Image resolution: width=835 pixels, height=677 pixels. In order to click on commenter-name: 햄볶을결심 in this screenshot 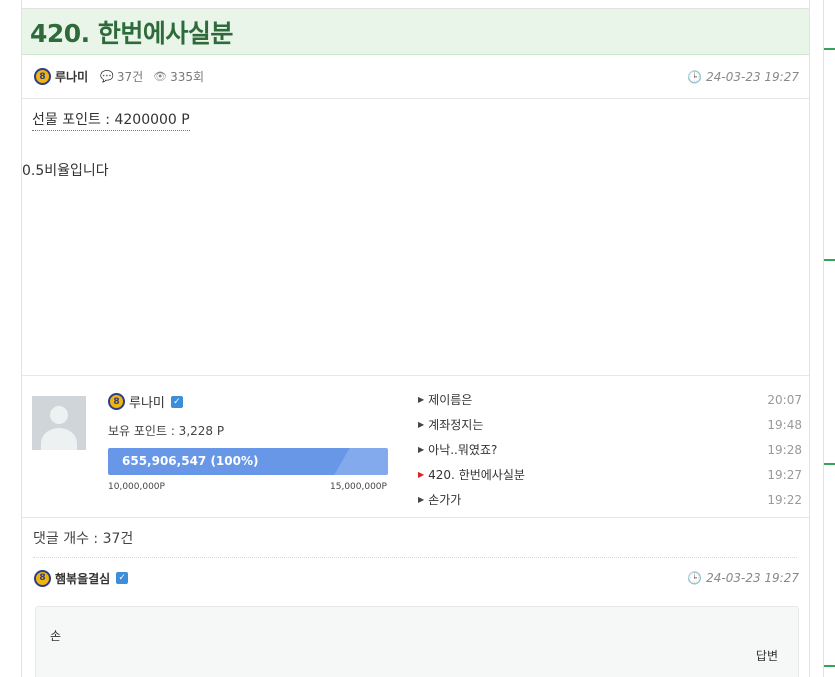, I will do `click(82, 578)`.